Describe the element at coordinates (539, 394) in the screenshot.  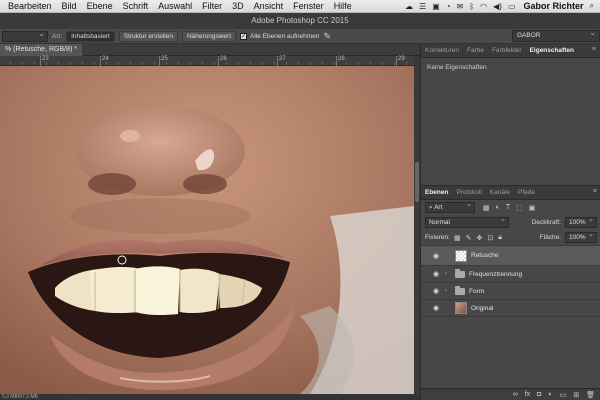
I see `add-mask-icon: ◘` at that location.